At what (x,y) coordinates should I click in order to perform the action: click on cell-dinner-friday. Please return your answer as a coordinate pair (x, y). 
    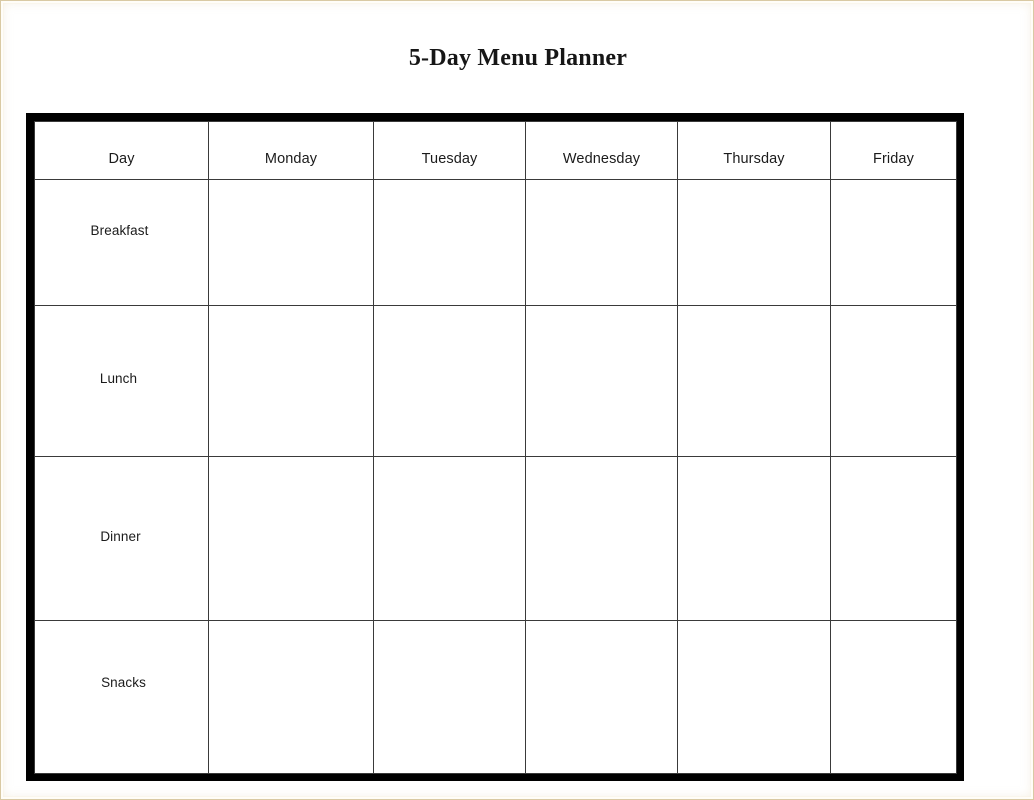
    Looking at the image, I should click on (893, 538).